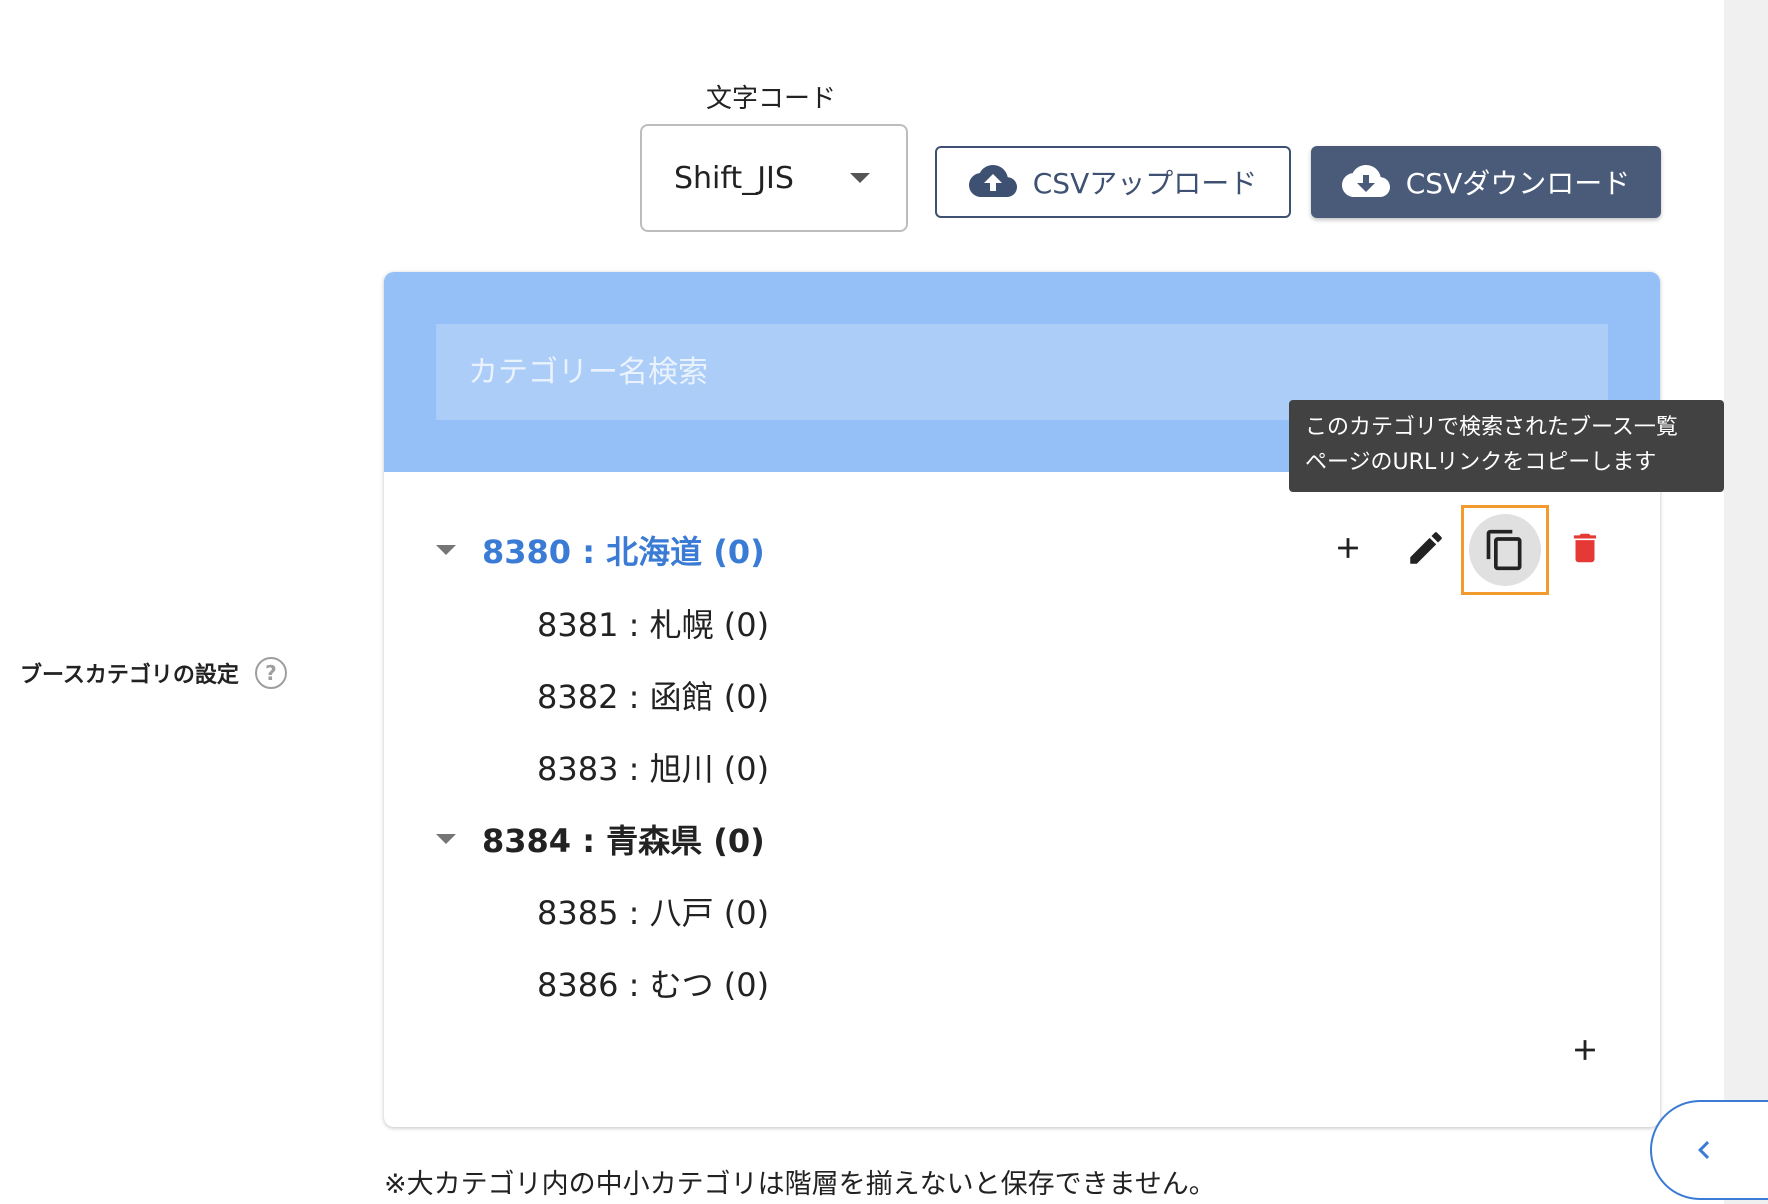  Describe the element at coordinates (1491, 427) in the screenshot. I see `tooltip-line: このカテゴリで検索されたブース一覧` at that location.